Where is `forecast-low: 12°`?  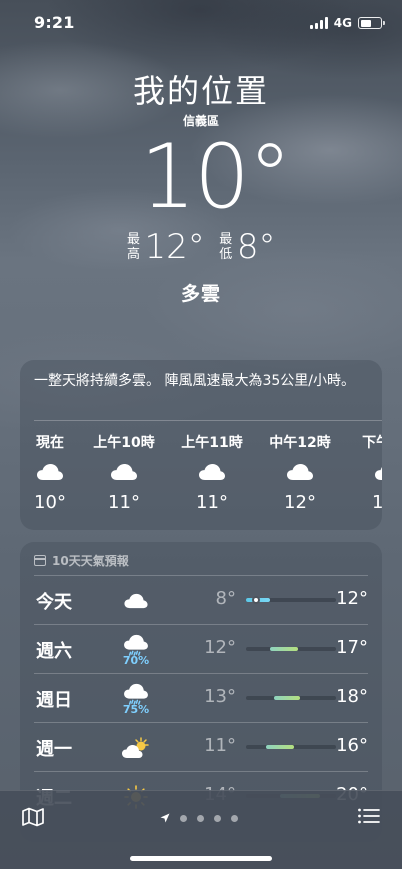 forecast-low: 12° is located at coordinates (220, 647).